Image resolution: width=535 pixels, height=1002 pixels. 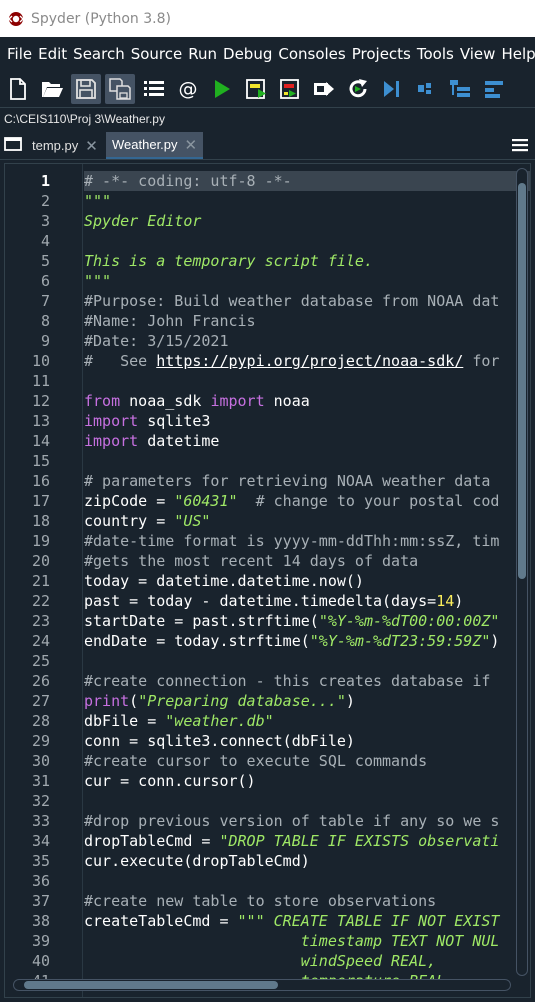 I want to click on code-line: Spyder Editor, so click(x=142, y=221).